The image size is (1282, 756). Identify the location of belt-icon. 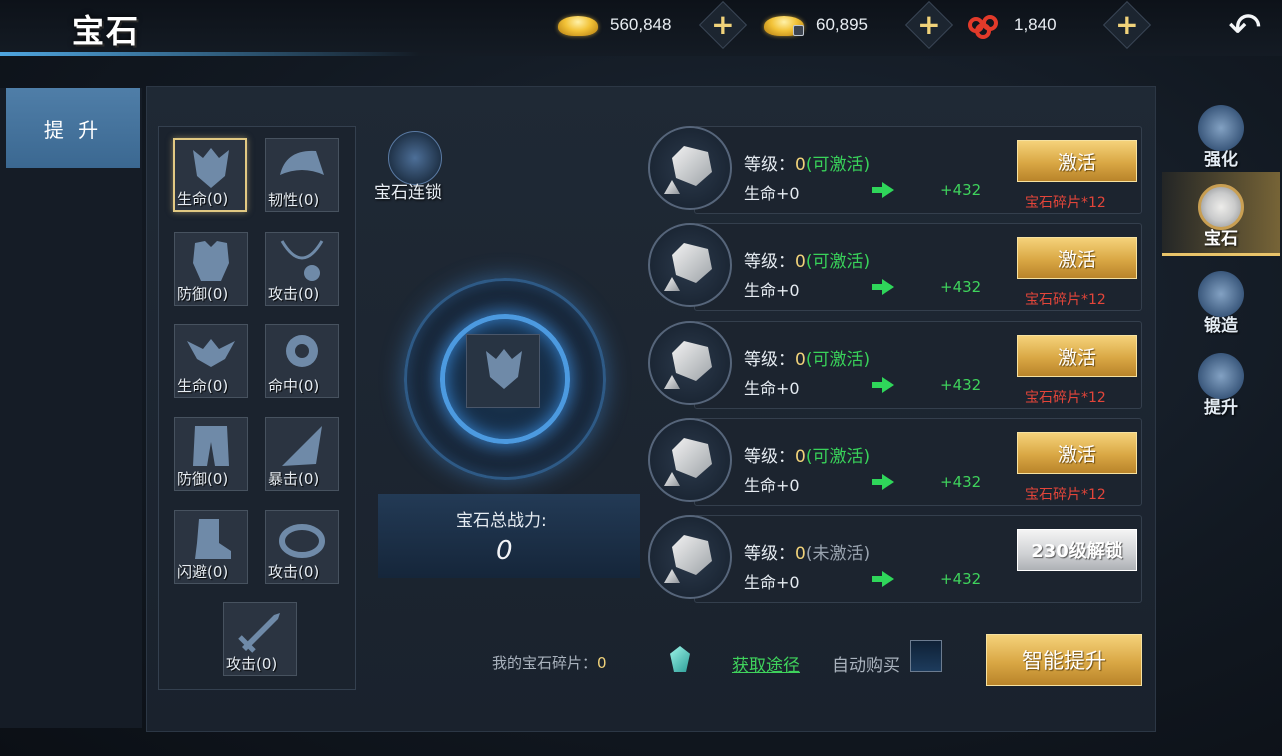
(211, 353).